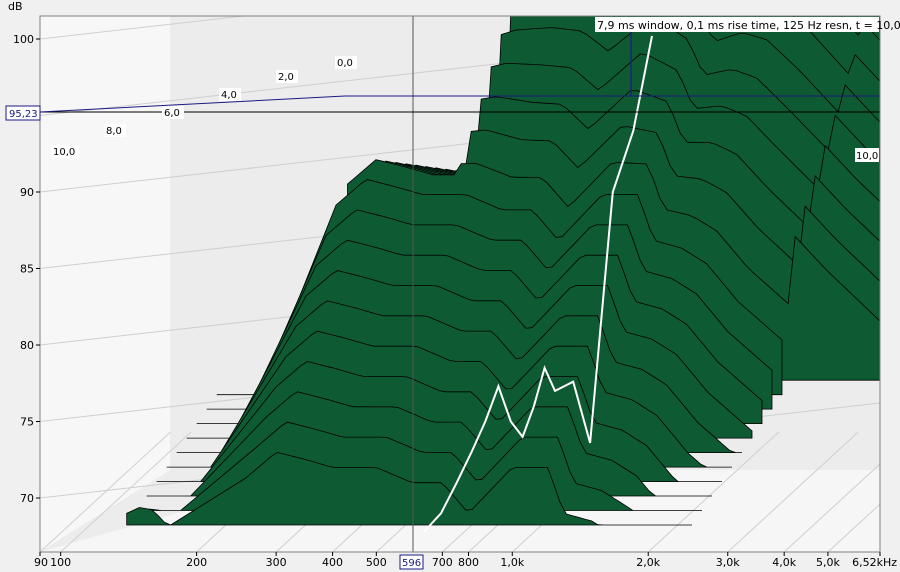 Image resolution: width=900 pixels, height=572 pixels. What do you see at coordinates (728, 562) in the screenshot?
I see `x-tick-label: 3,0k` at bounding box center [728, 562].